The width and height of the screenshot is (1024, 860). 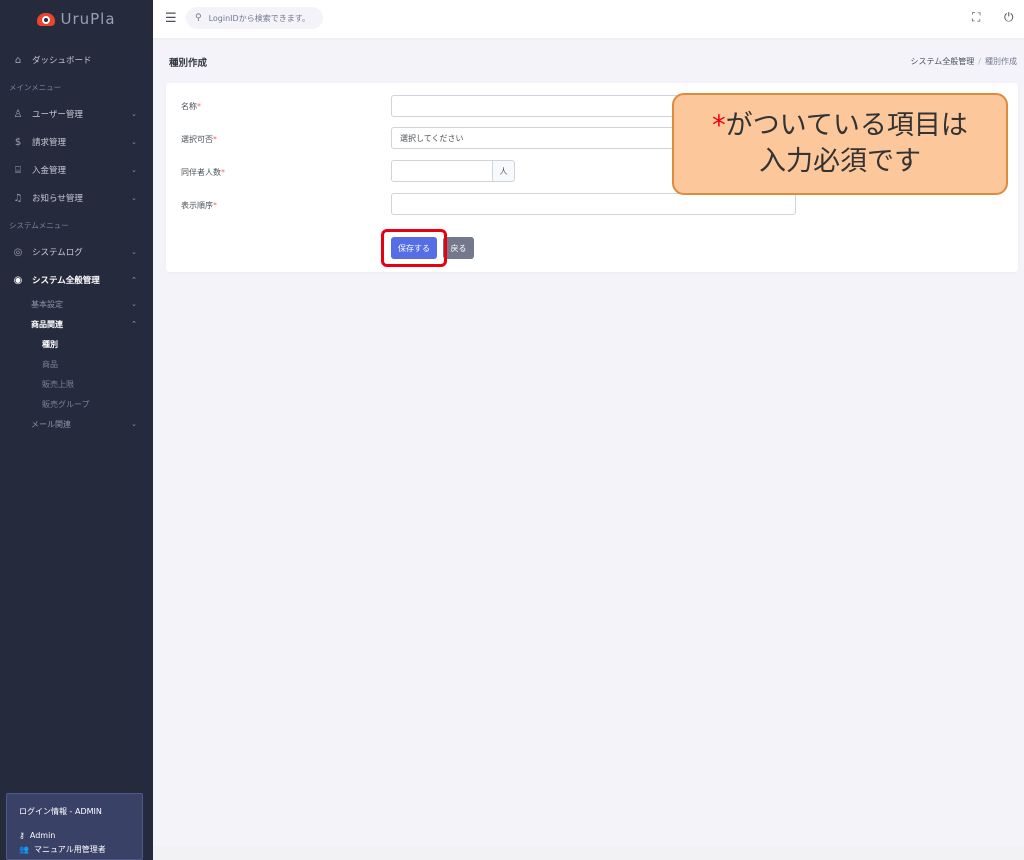 I want to click on login-role-row: 👥 マニュアル用管理者, so click(x=74, y=849).